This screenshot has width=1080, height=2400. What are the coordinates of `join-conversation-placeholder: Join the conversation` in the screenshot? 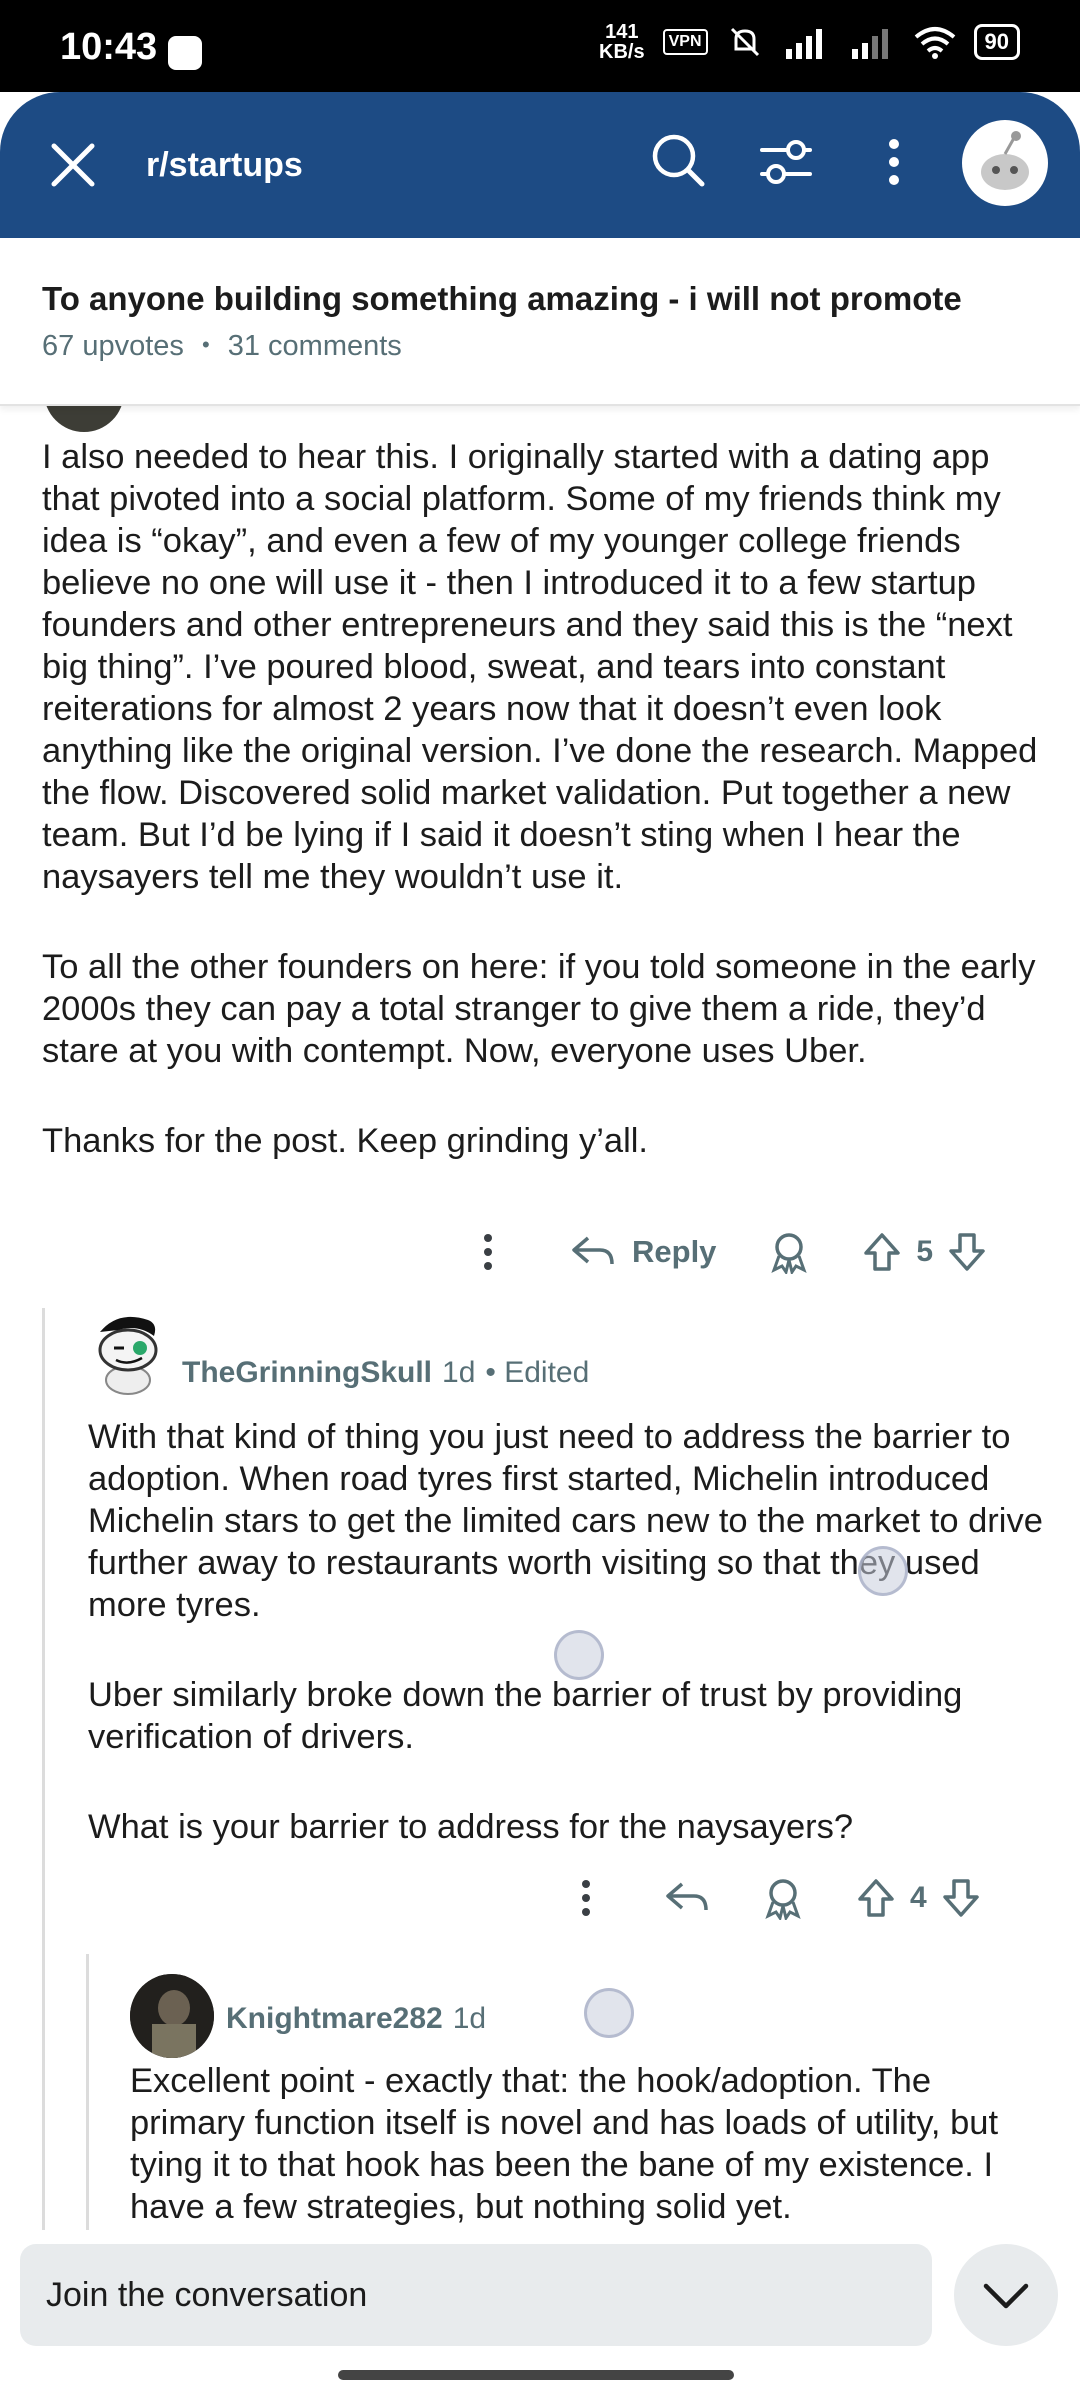 It's located at (207, 2295).